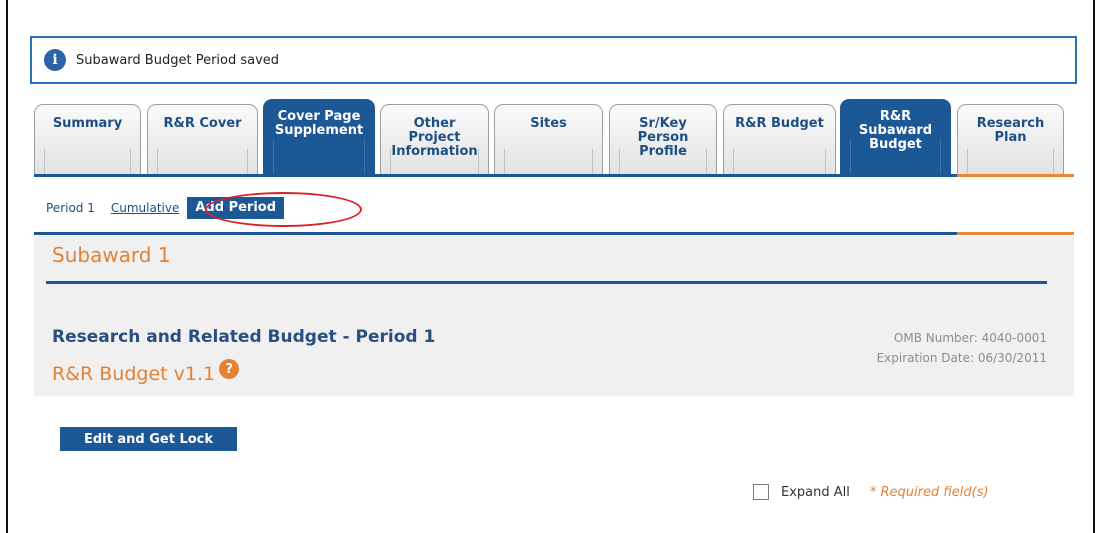 Image resolution: width=1107 pixels, height=533 pixels. What do you see at coordinates (7, 266) in the screenshot?
I see `window-left-border` at bounding box center [7, 266].